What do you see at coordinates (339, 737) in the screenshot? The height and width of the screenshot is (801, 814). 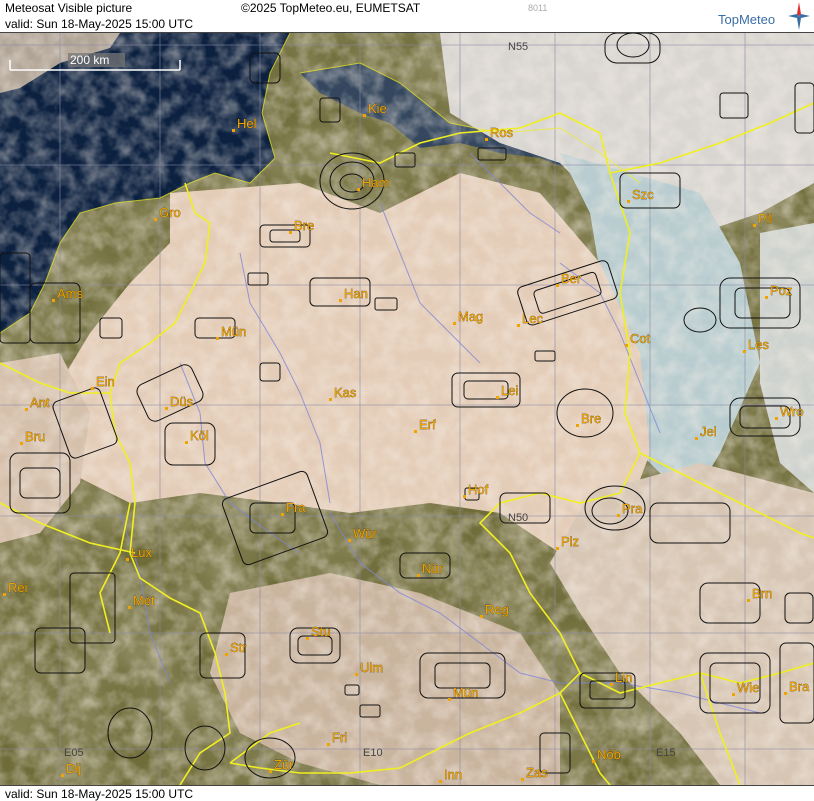 I see `city-label-fri: Fri` at bounding box center [339, 737].